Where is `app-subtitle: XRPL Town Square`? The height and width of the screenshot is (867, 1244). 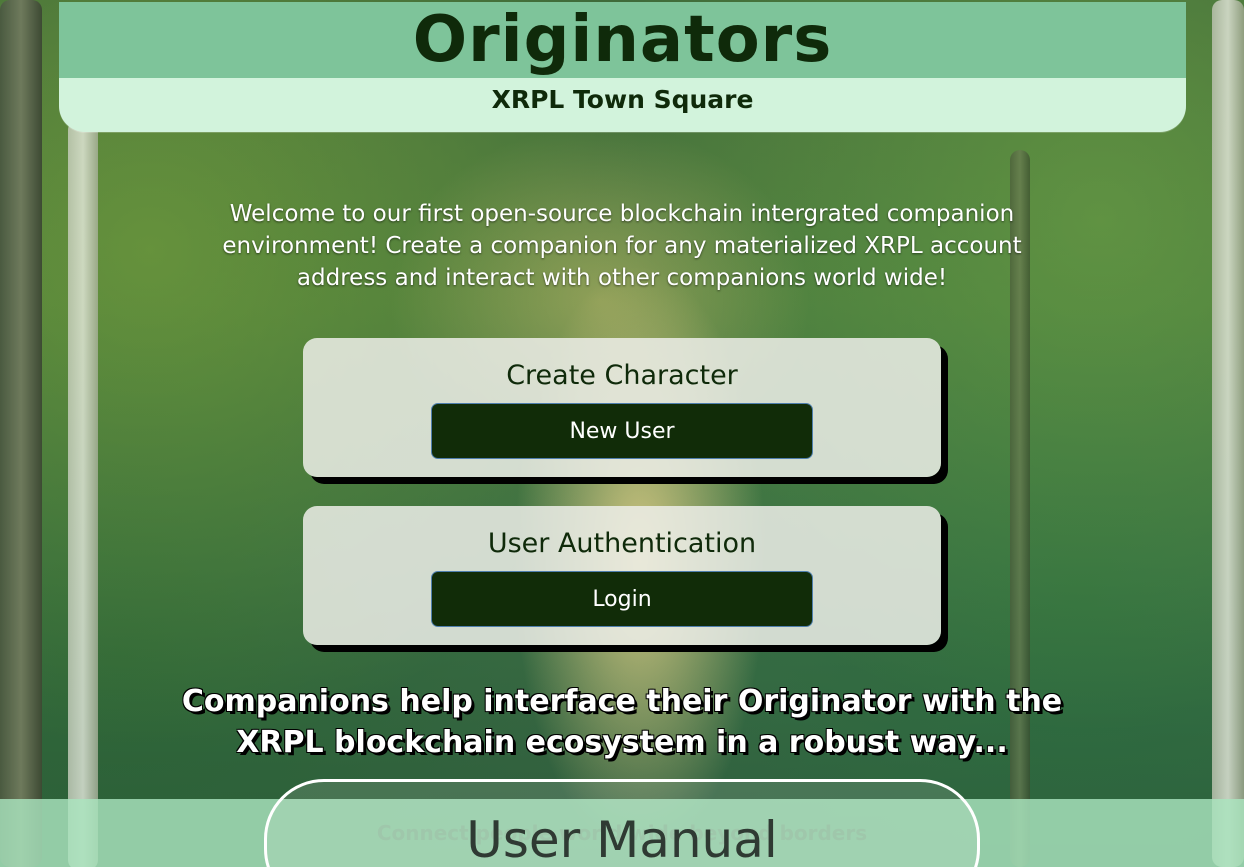 app-subtitle: XRPL Town Square is located at coordinates (622, 99).